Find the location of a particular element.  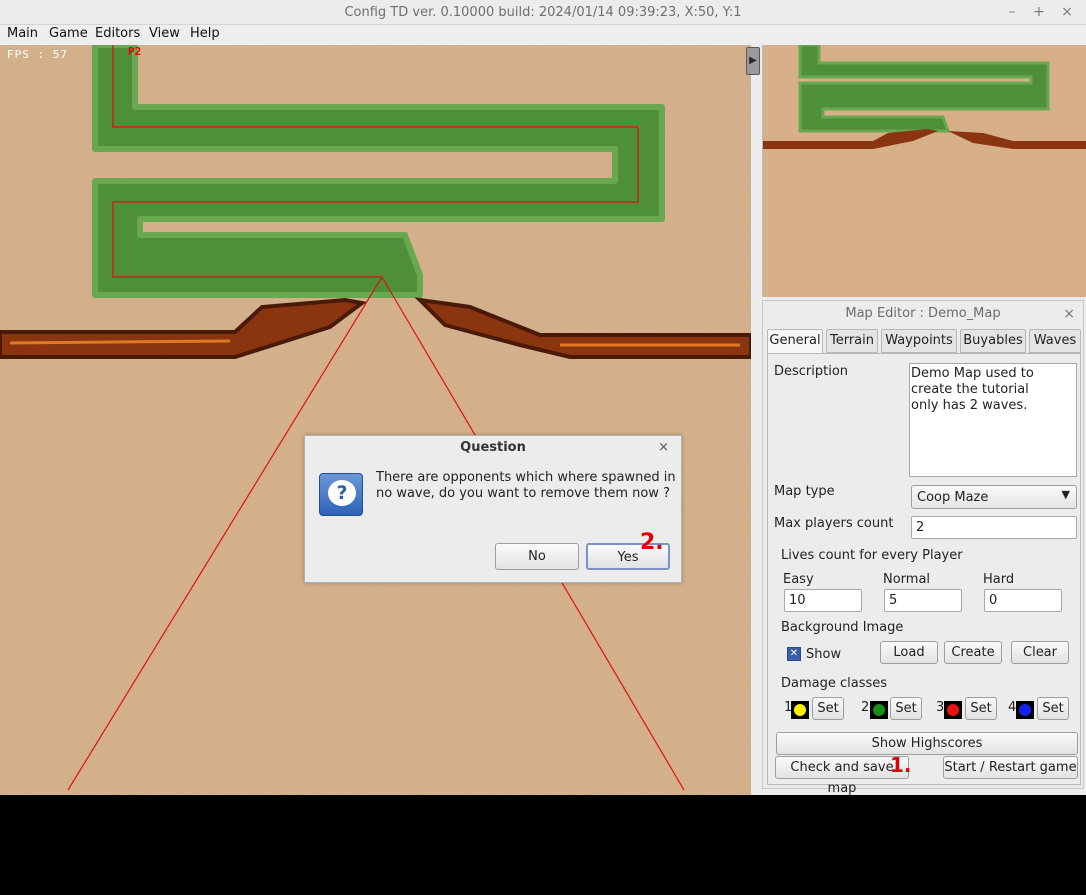

menu-bar: Main Game Editors View Help is located at coordinates (543, 35).